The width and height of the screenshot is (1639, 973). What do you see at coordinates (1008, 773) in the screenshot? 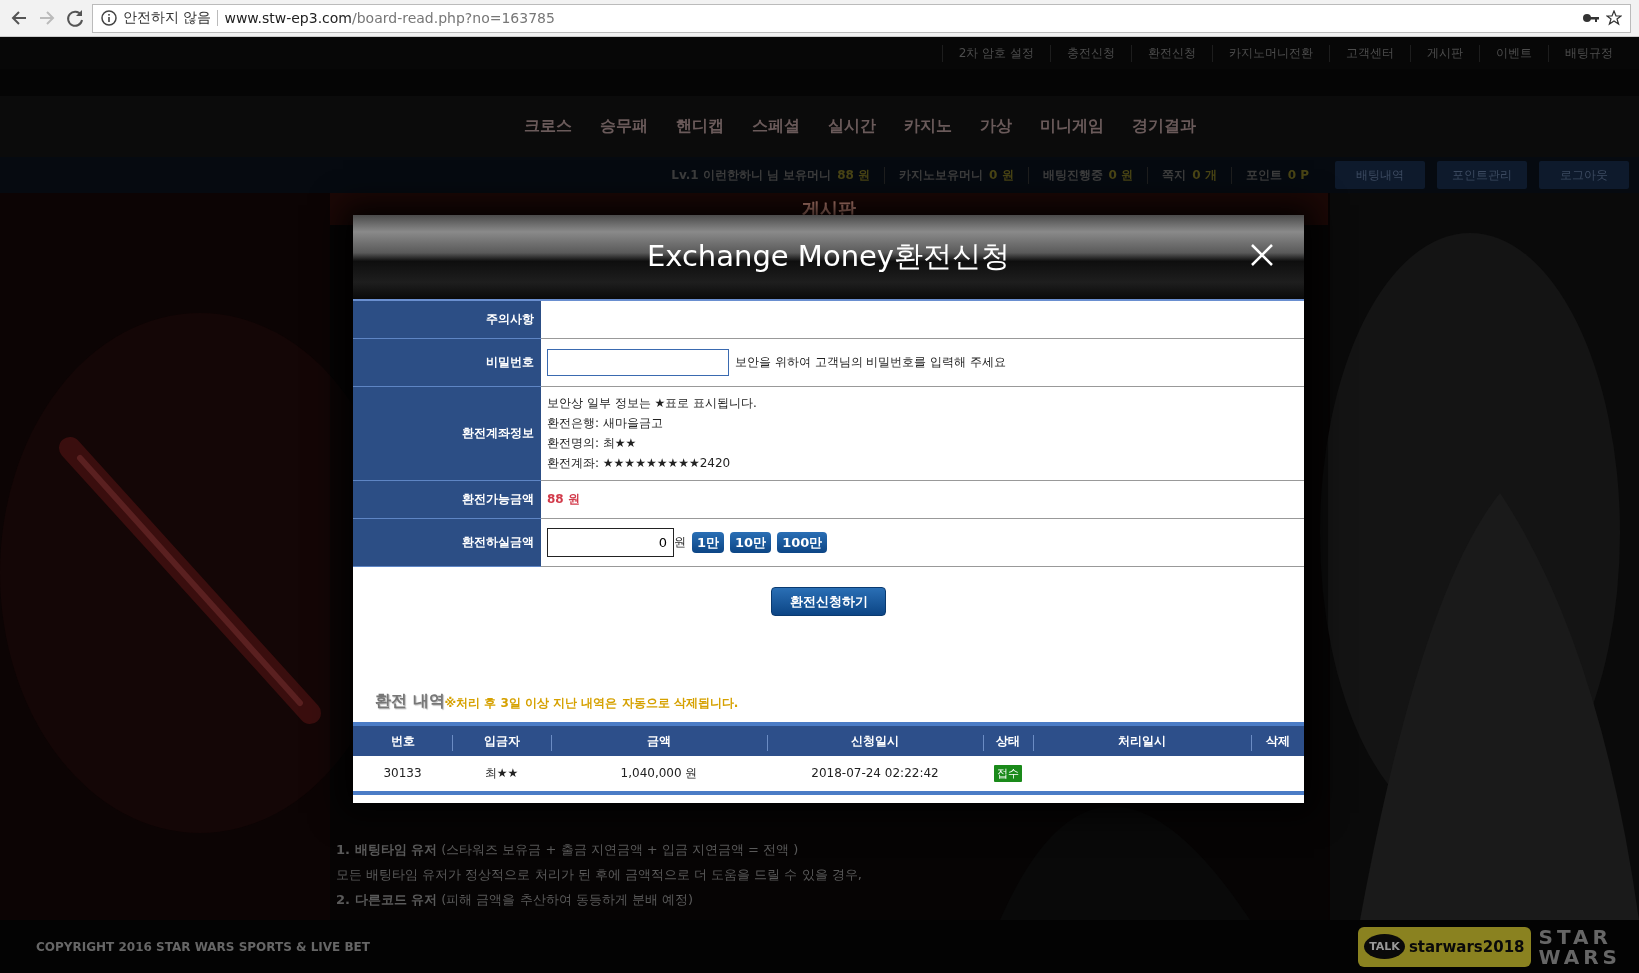
I see `status-badge: 접수` at bounding box center [1008, 773].